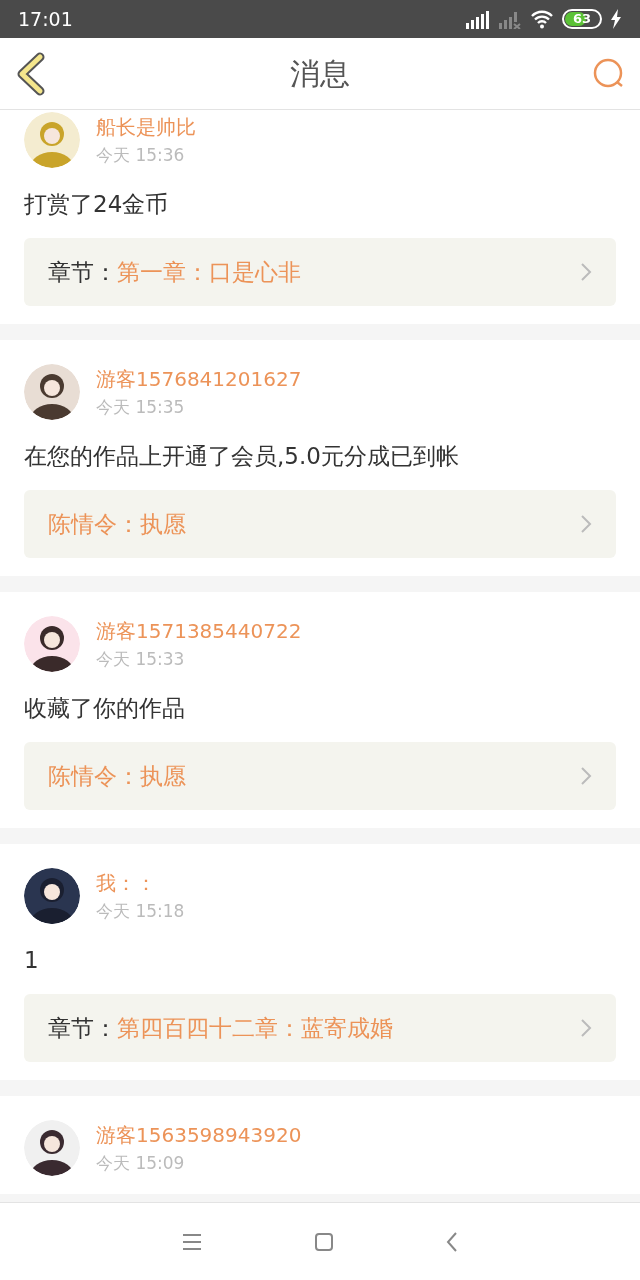 This screenshot has height=1280, width=640. I want to click on message-text: 打赏了24金币, so click(97, 204).